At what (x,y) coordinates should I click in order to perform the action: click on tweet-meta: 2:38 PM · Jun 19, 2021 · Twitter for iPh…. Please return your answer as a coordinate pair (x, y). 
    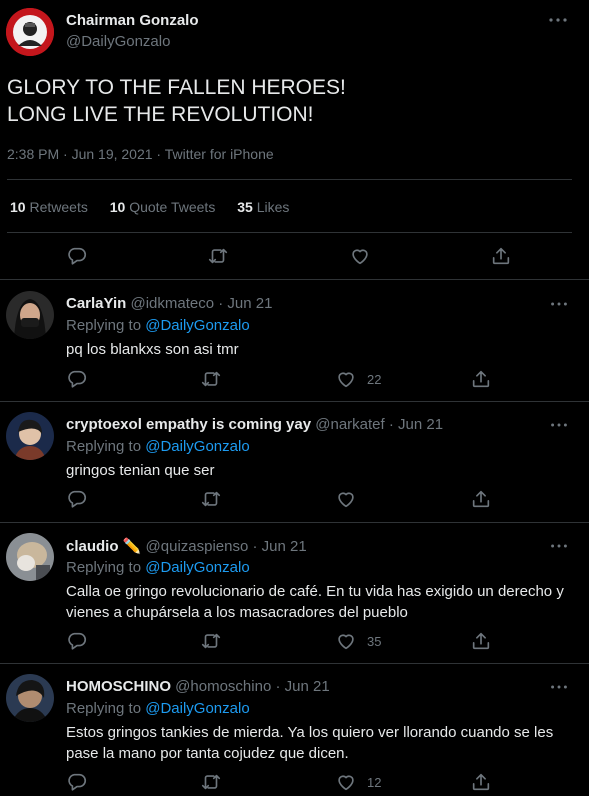
    Looking at the image, I should click on (140, 154).